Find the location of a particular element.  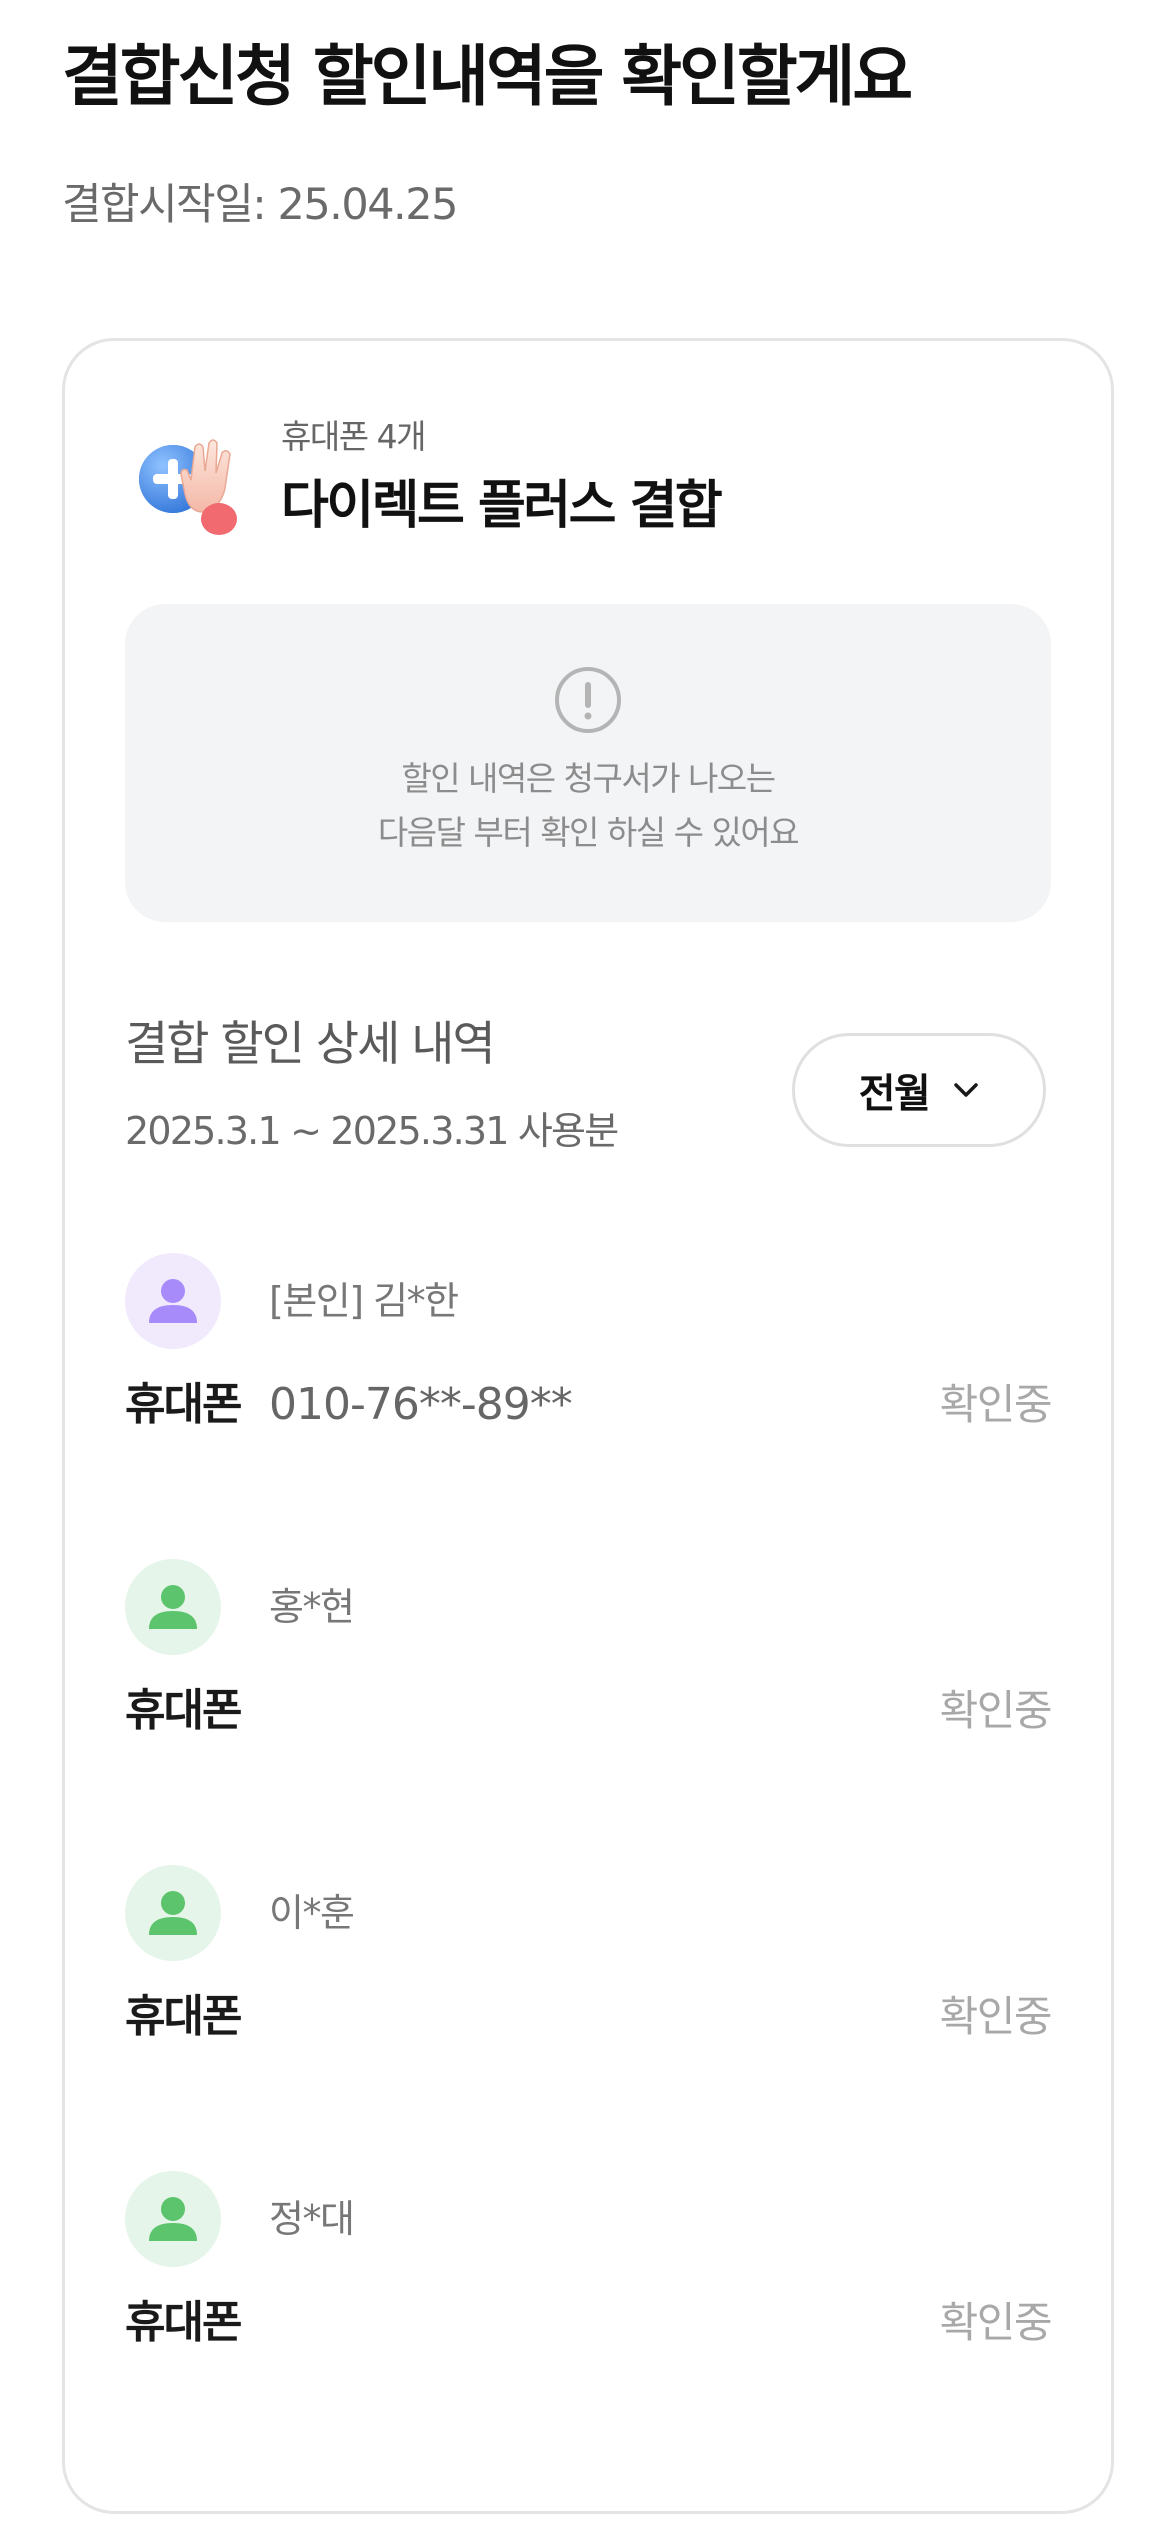

bundle-start-date: 결합시작일: 25.04.25 is located at coordinates (260, 205).